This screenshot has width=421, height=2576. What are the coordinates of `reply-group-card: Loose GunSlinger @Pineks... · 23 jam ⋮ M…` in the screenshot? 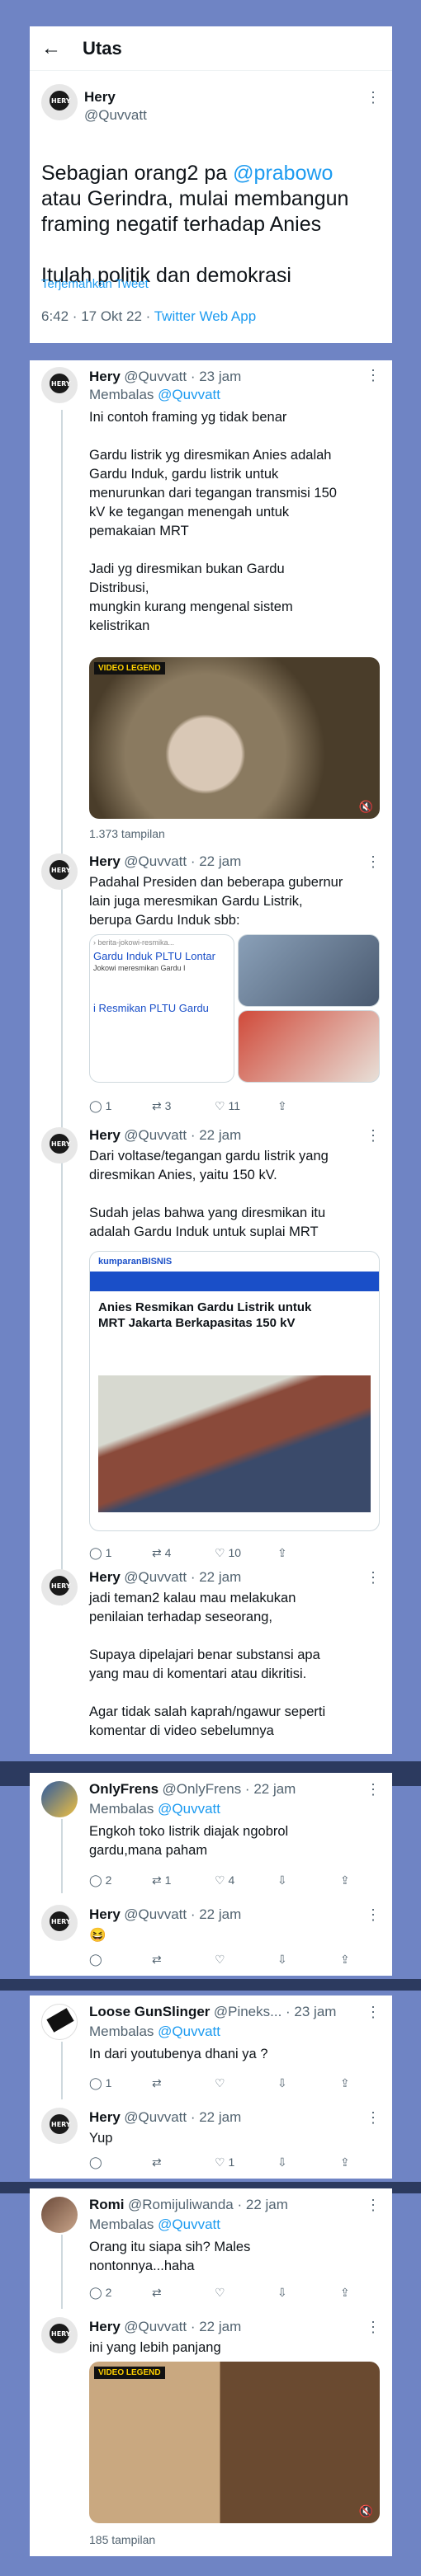 It's located at (211, 2087).